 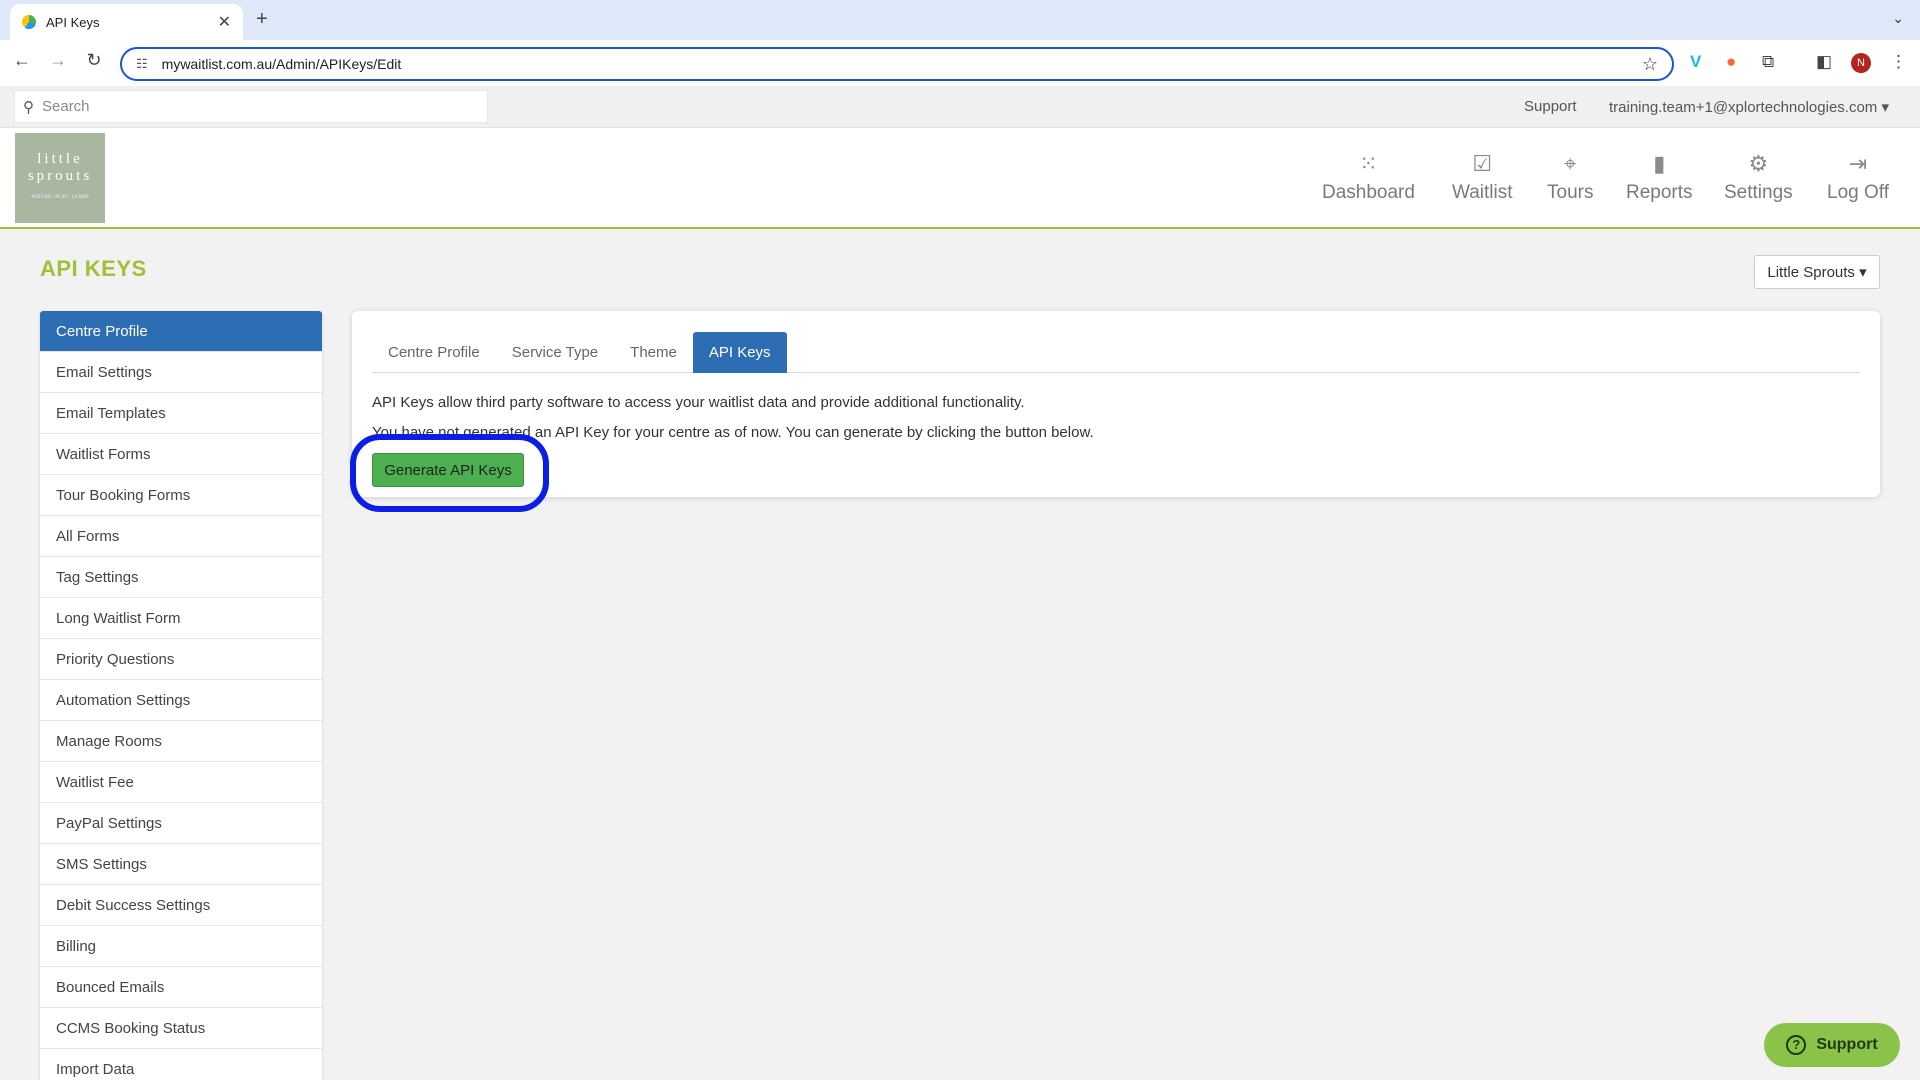 What do you see at coordinates (1570, 163) in the screenshot?
I see `map-icon: ⌖` at bounding box center [1570, 163].